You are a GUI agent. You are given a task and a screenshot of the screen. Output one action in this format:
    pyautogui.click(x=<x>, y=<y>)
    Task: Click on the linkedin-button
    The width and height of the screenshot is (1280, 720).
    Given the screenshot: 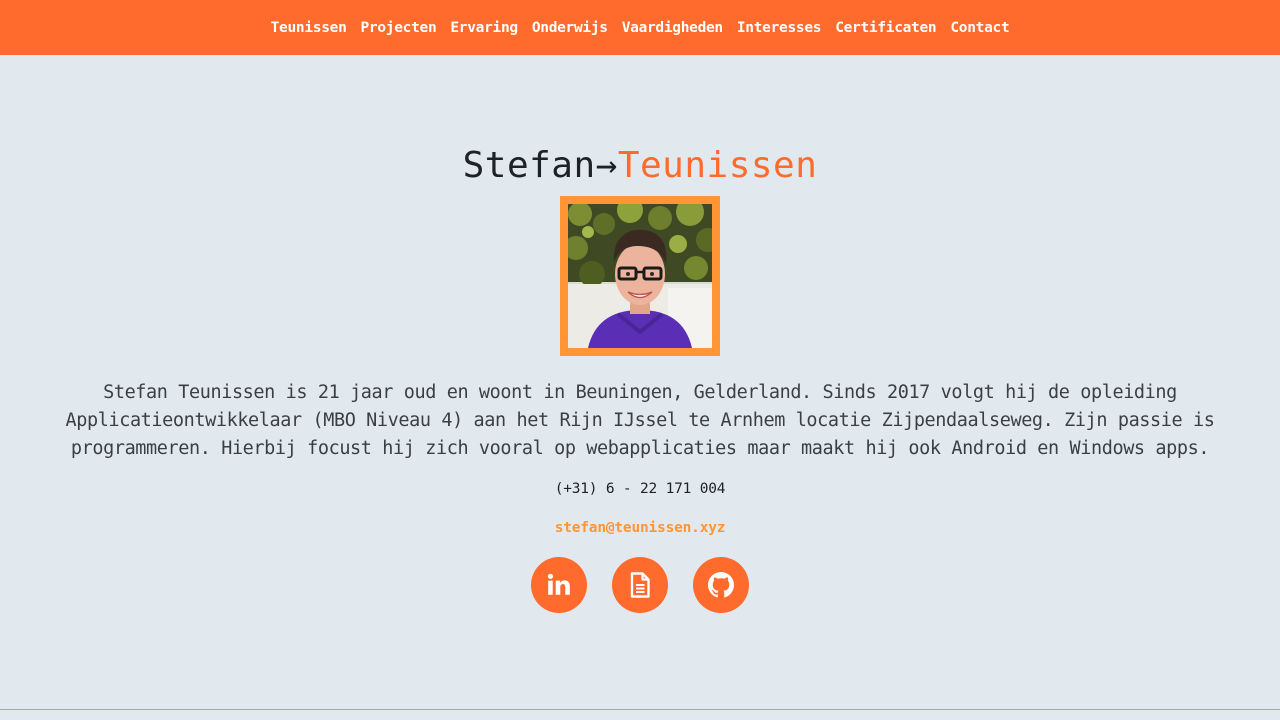 What is the action you would take?
    pyautogui.click(x=559, y=585)
    